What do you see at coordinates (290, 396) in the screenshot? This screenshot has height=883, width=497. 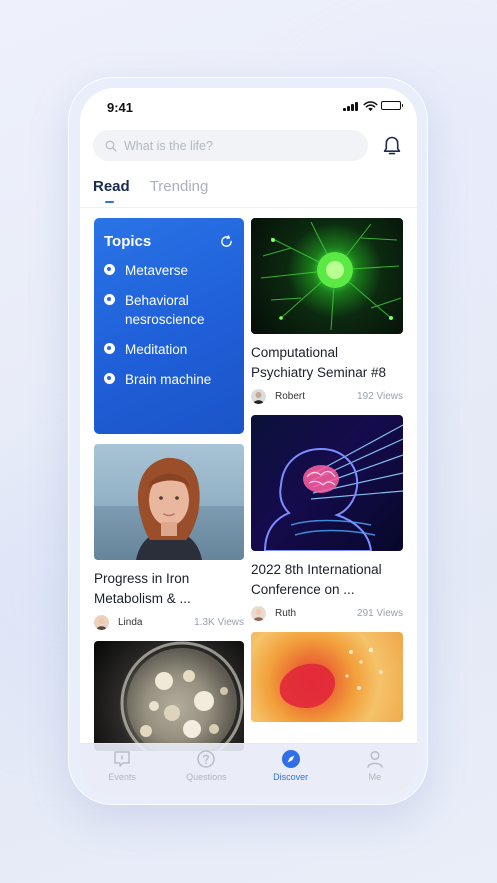 I see `author-name: Robert` at bounding box center [290, 396].